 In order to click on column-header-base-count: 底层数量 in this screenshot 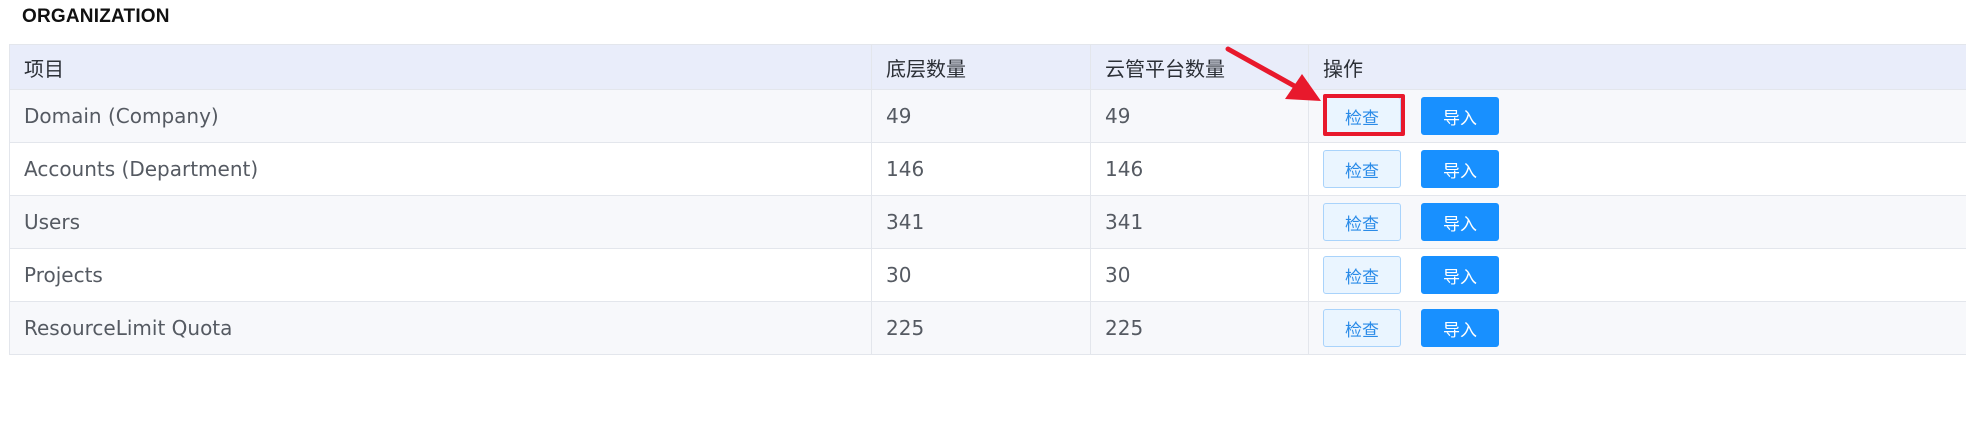, I will do `click(981, 67)`.